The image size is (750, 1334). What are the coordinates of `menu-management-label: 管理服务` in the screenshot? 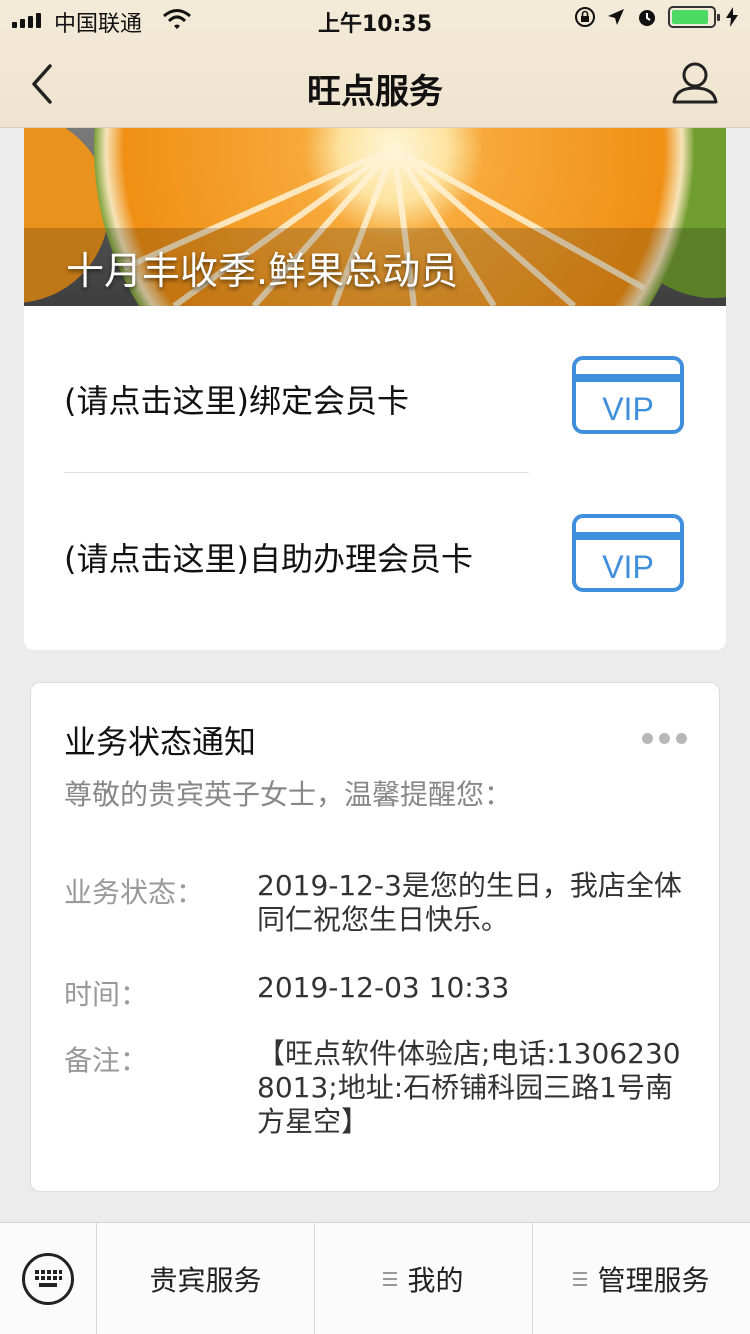 It's located at (653, 1280).